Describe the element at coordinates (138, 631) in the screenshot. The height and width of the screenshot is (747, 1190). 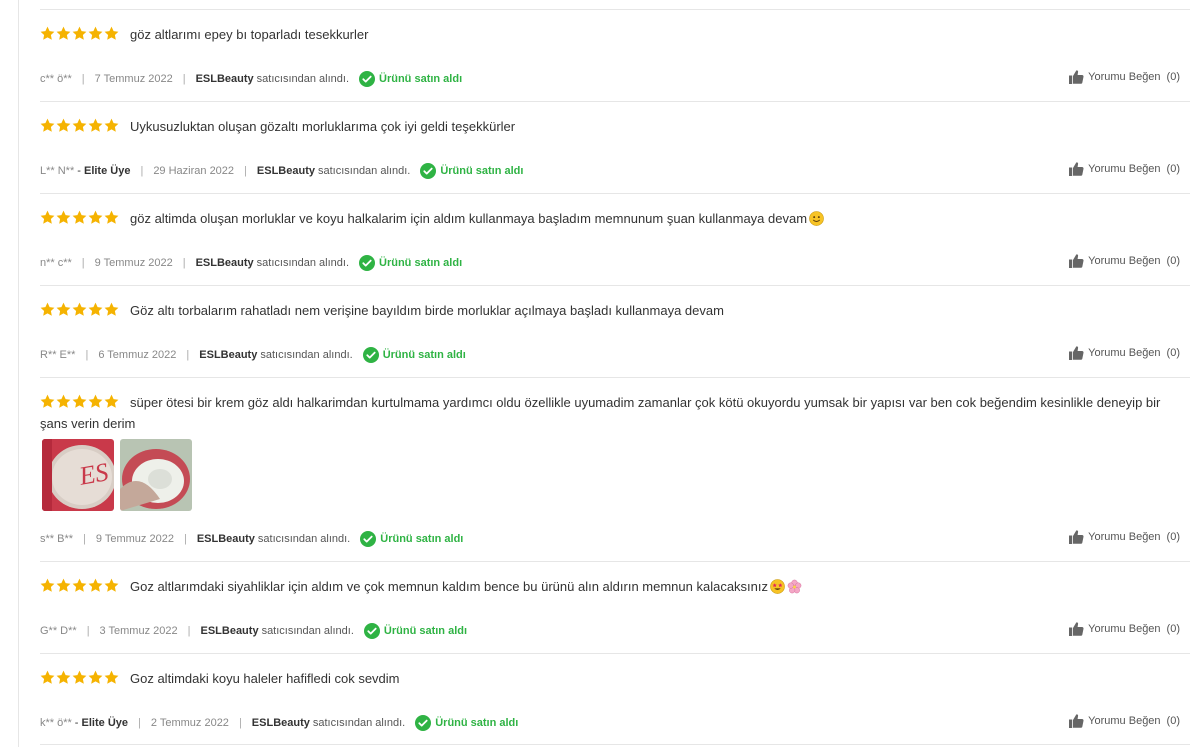
I see `review-date: 3 Temmuz 2022` at that location.